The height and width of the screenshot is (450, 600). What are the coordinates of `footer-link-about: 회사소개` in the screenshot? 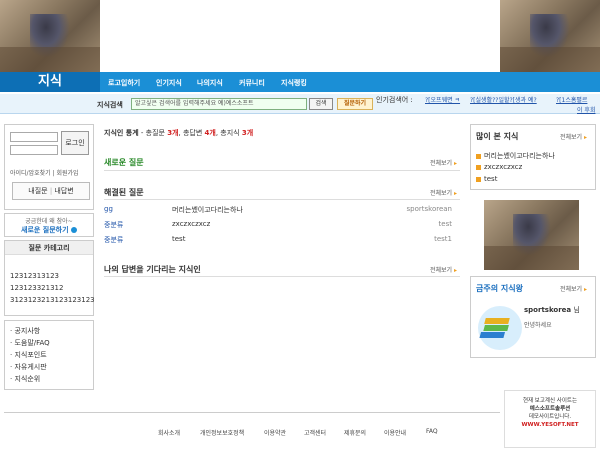 It's located at (169, 432).